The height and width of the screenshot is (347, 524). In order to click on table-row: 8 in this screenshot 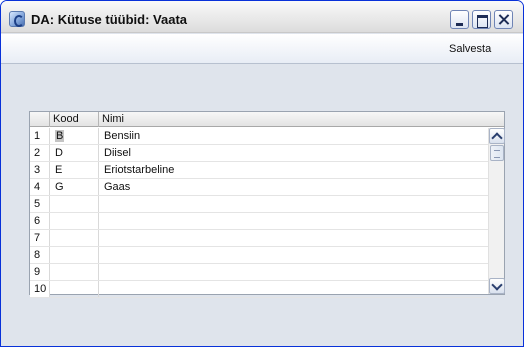, I will do `click(259, 255)`.